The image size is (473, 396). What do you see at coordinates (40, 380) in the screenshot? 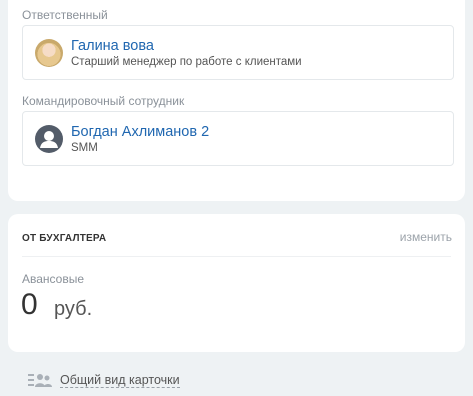
I see `users-list-icon` at bounding box center [40, 380].